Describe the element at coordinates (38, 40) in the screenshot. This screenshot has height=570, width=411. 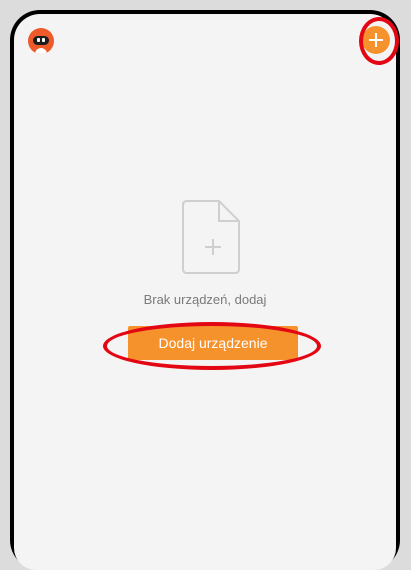
I see `avatar-eye-left` at that location.